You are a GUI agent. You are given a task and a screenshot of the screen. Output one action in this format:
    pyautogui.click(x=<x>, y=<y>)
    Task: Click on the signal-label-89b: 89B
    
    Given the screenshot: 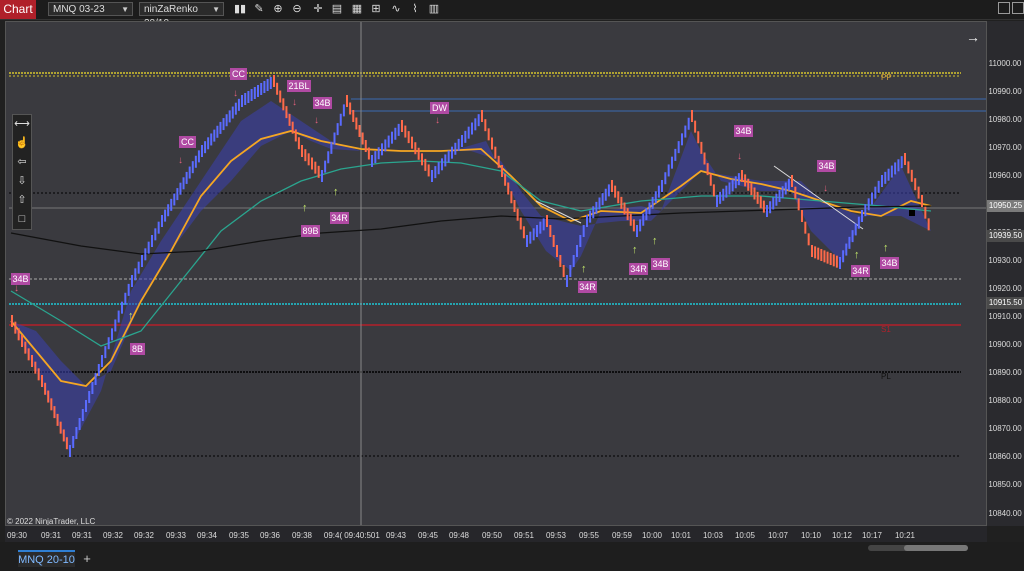 What is the action you would take?
    pyautogui.click(x=310, y=231)
    